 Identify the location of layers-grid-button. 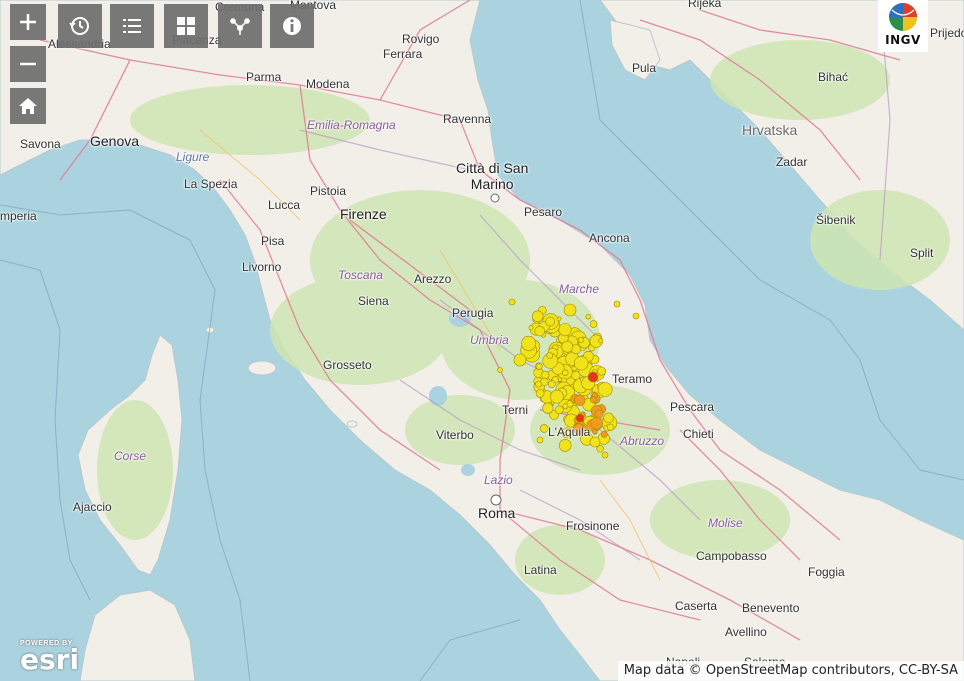
(186, 26).